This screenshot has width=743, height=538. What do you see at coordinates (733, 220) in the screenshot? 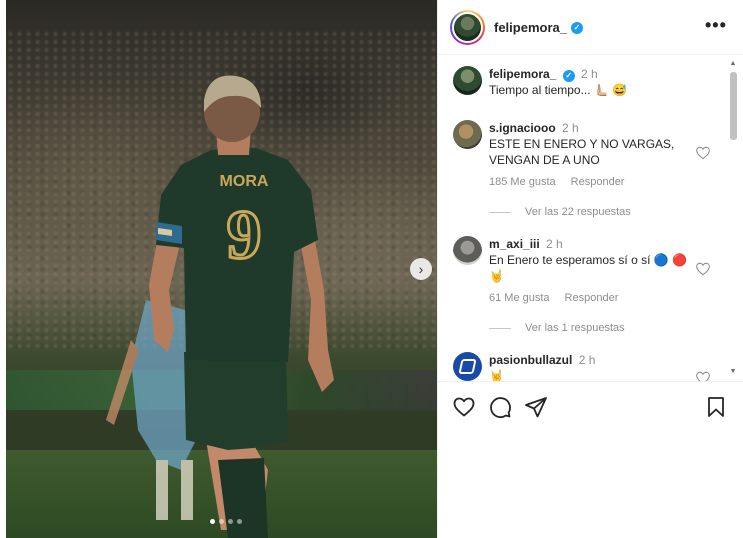
I see `comments-scrollbar: ▲ ▼` at bounding box center [733, 220].